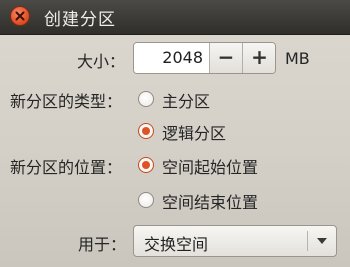 This screenshot has height=267, width=350. I want to click on use-as-selected-value: 交换空间, so click(176, 244).